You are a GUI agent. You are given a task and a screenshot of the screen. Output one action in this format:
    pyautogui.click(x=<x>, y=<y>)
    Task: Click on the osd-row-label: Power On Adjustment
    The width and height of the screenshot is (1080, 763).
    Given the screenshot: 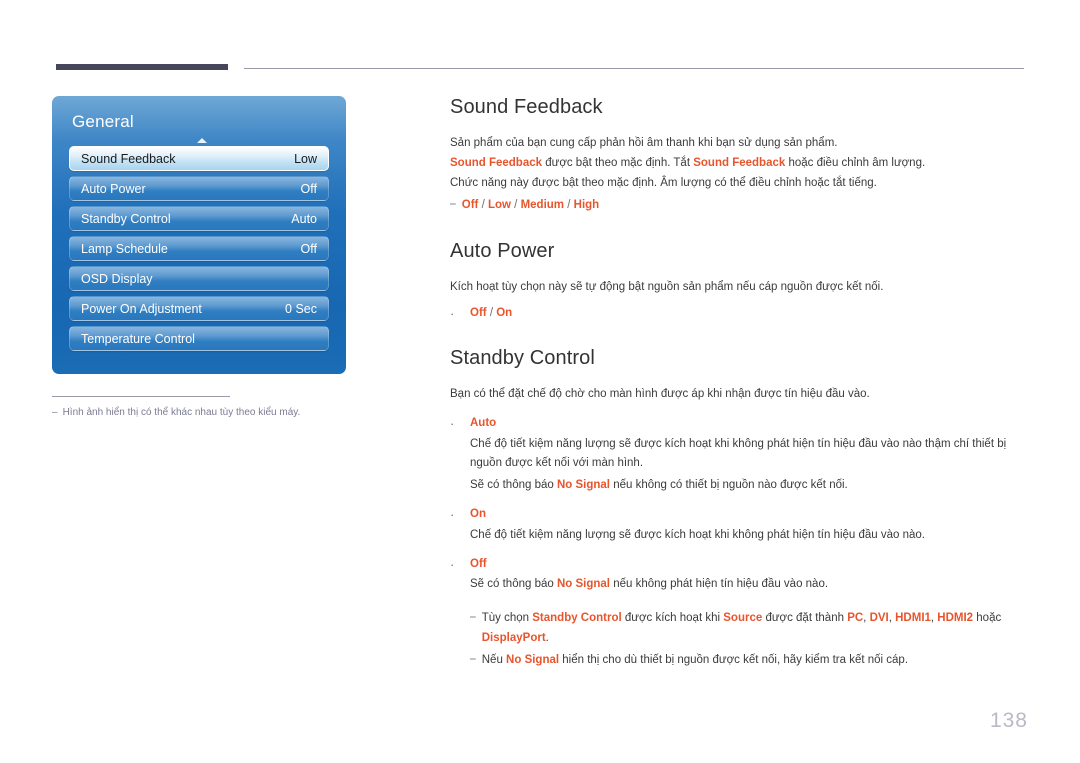 What is the action you would take?
    pyautogui.click(x=141, y=308)
    